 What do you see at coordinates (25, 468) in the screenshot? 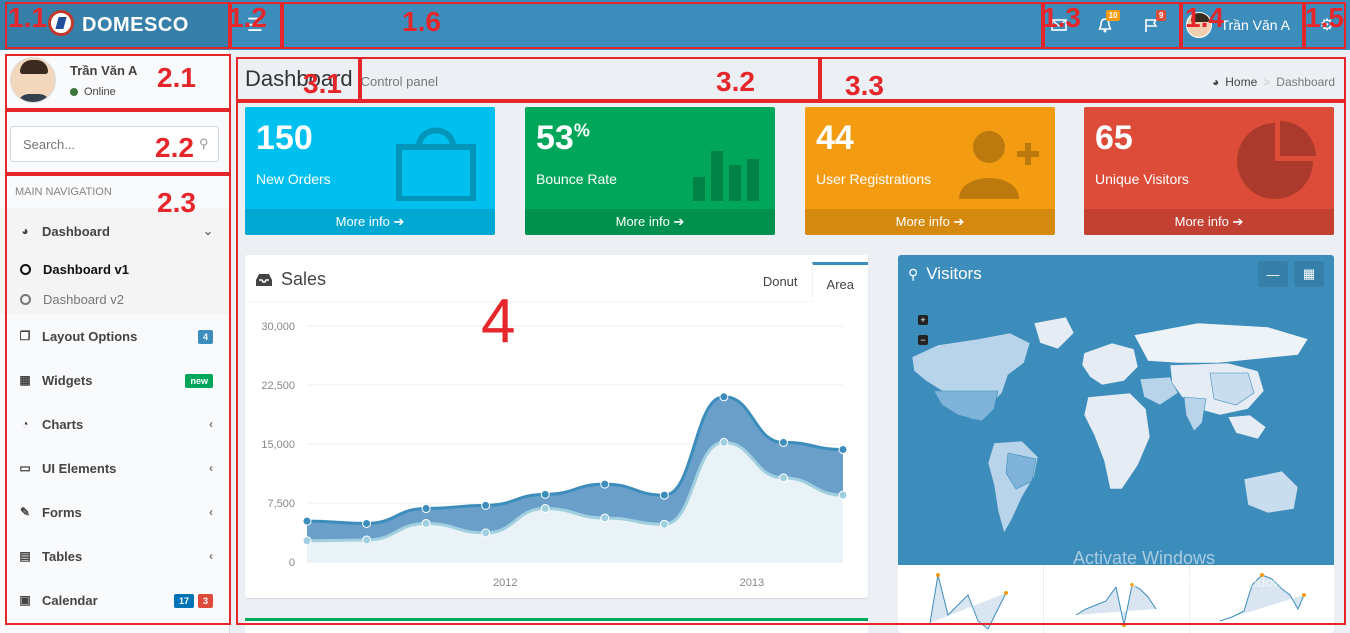
I see `laptop-icon: ▭` at bounding box center [25, 468].